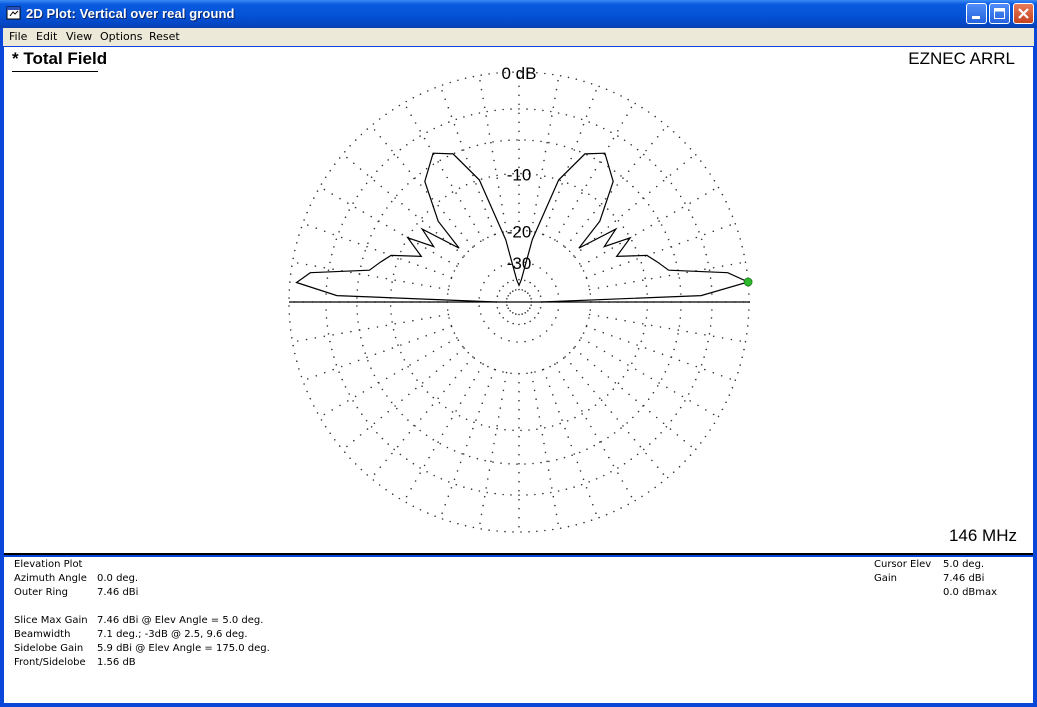 This screenshot has height=707, width=1037. Describe the element at coordinates (118, 578) in the screenshot. I see `info-value-azimuth: 0.0 deg.` at that location.